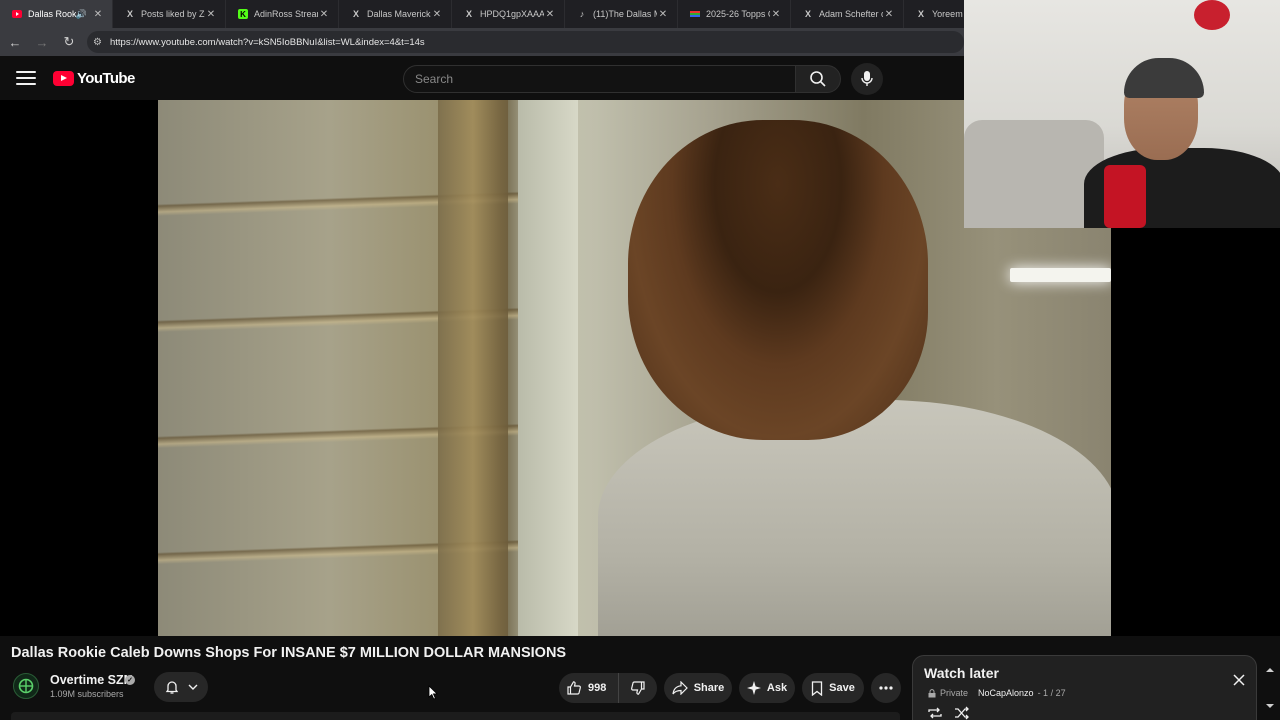 This screenshot has height=720, width=1280. I want to click on youtube-header: YouTube, so click(482, 78).